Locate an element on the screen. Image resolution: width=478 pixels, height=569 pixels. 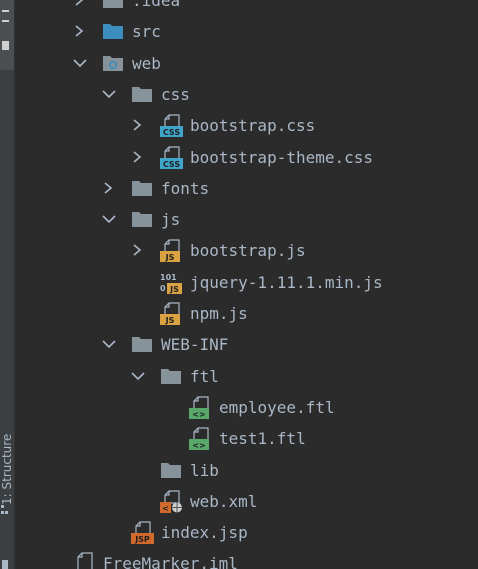
tree-node-label: bootstrap-theme.css is located at coordinates (282, 157).